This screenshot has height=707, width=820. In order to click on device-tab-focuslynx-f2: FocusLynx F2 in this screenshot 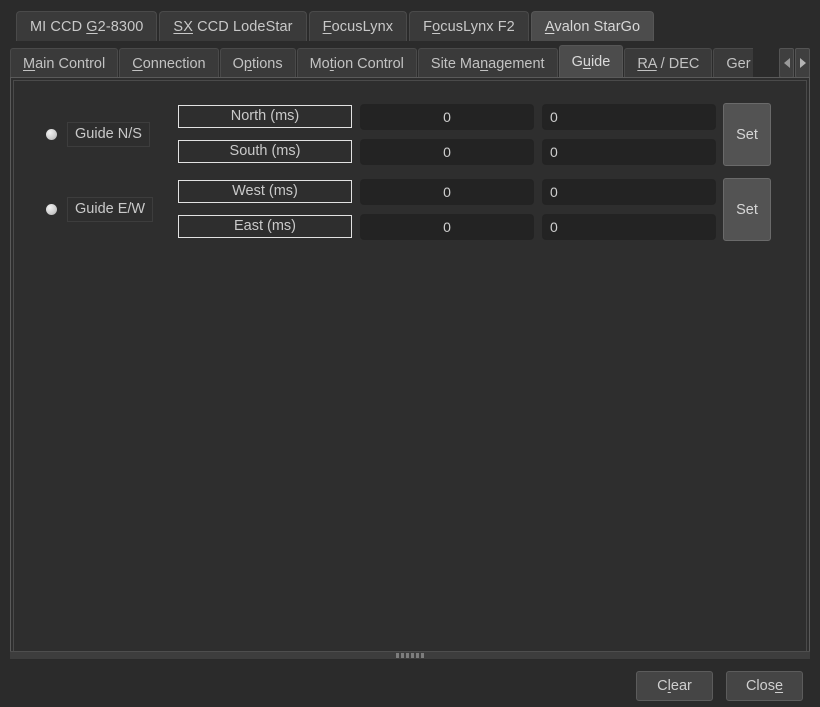, I will do `click(469, 26)`.